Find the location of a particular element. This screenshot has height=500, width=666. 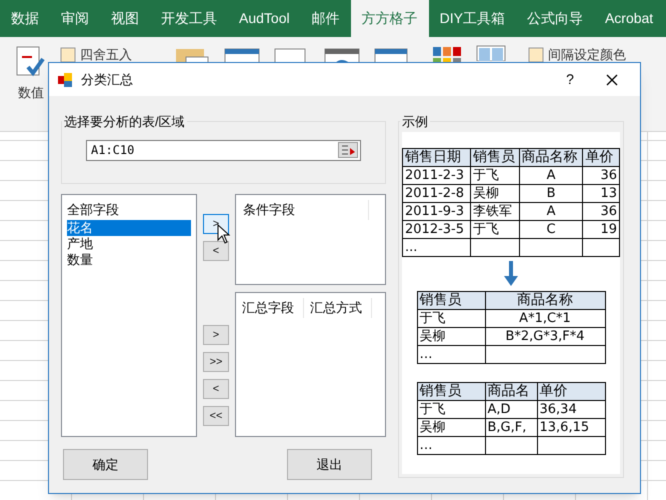

table-cell: A,D is located at coordinates (511, 409).